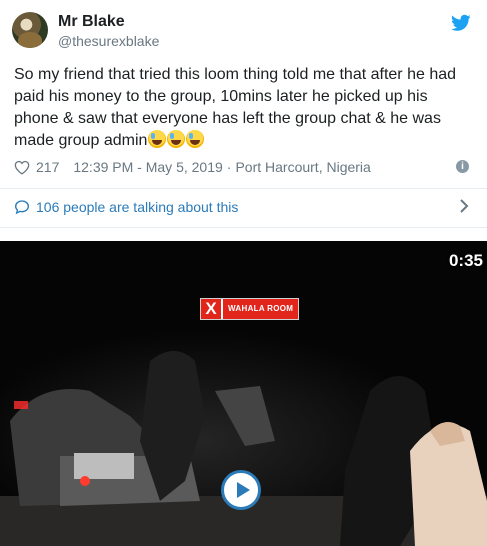 This screenshot has height=546, width=487. What do you see at coordinates (137, 207) in the screenshot?
I see `conversation-label: 106 people are talking about this` at bounding box center [137, 207].